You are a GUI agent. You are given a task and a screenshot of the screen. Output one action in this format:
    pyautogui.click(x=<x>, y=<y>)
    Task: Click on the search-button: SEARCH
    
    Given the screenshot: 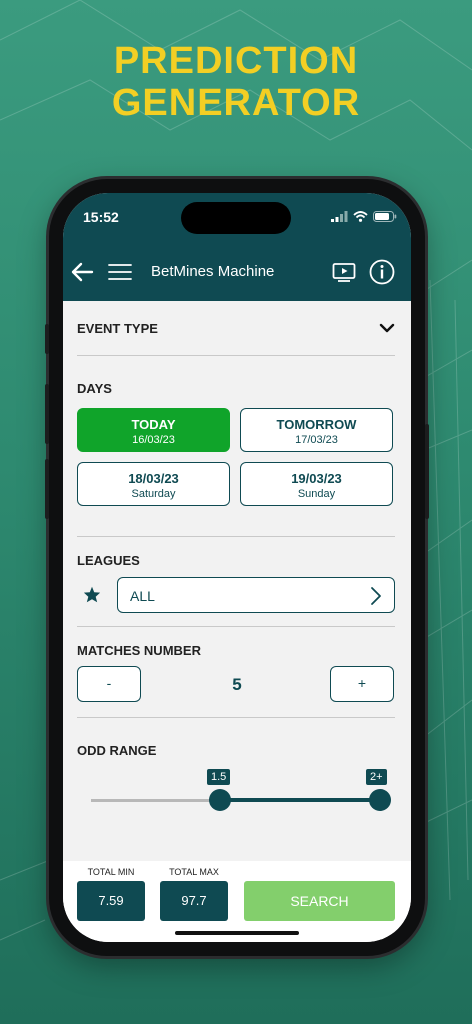 What is the action you would take?
    pyautogui.click(x=319, y=901)
    